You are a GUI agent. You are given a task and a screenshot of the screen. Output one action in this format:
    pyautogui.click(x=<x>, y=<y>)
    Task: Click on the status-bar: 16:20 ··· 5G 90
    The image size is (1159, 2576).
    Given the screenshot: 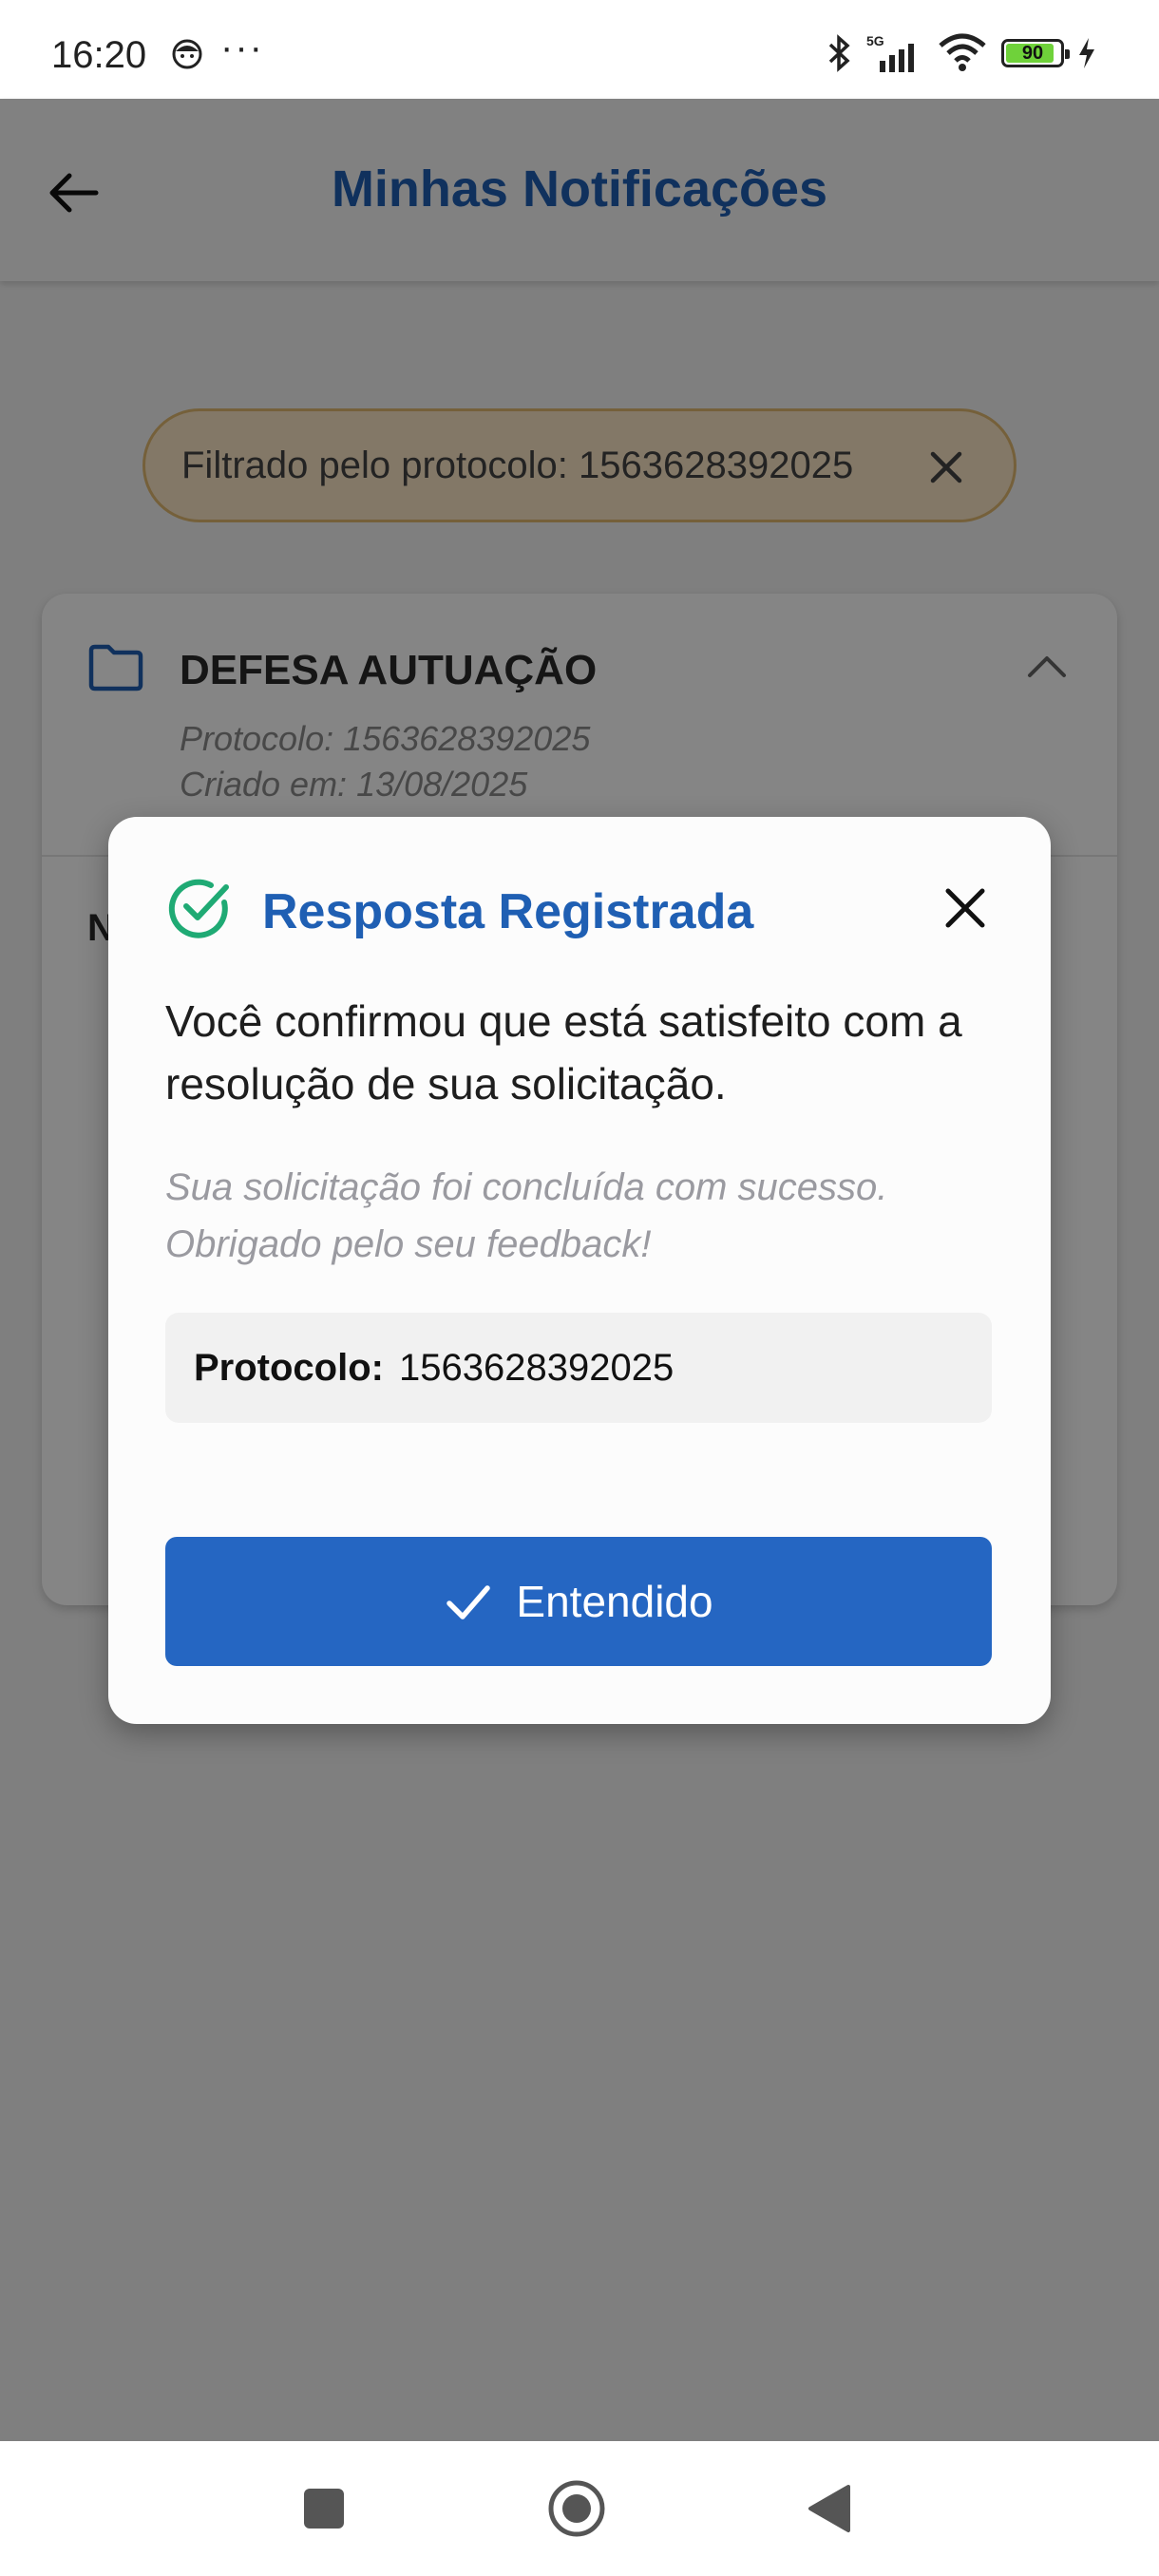 What is the action you would take?
    pyautogui.click(x=579, y=49)
    